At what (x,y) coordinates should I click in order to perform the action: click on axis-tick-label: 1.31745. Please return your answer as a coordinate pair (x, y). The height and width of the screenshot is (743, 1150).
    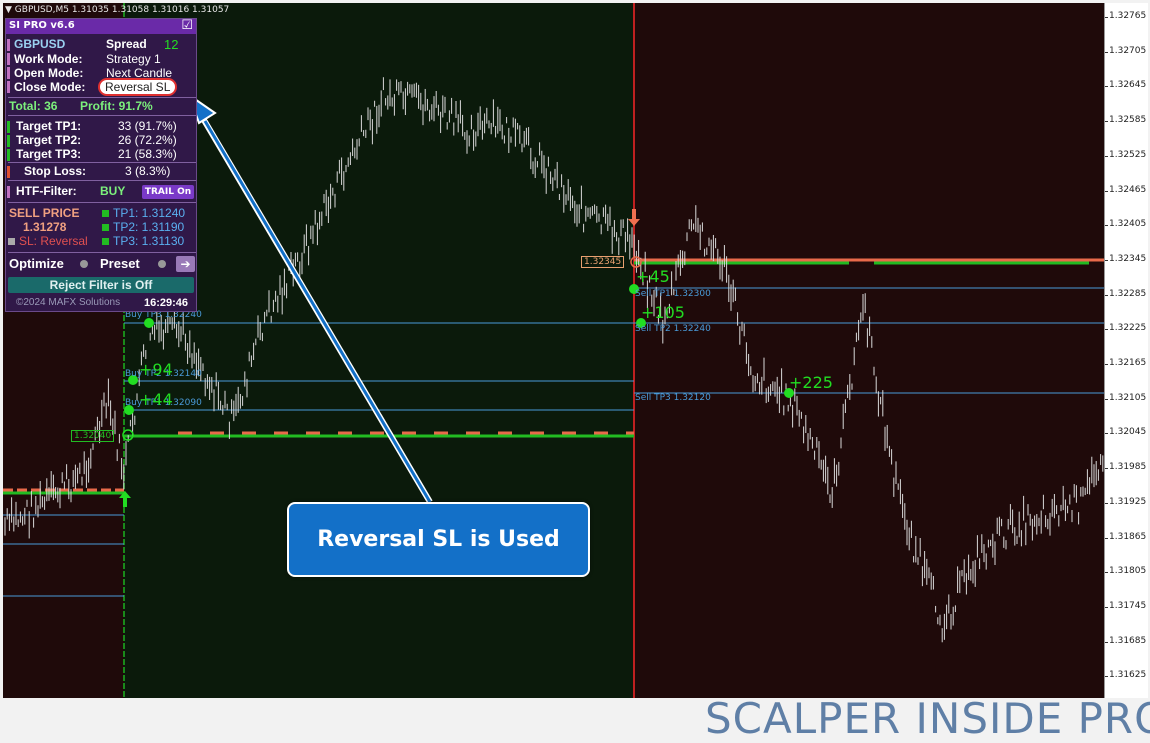
    Looking at the image, I should click on (1128, 605).